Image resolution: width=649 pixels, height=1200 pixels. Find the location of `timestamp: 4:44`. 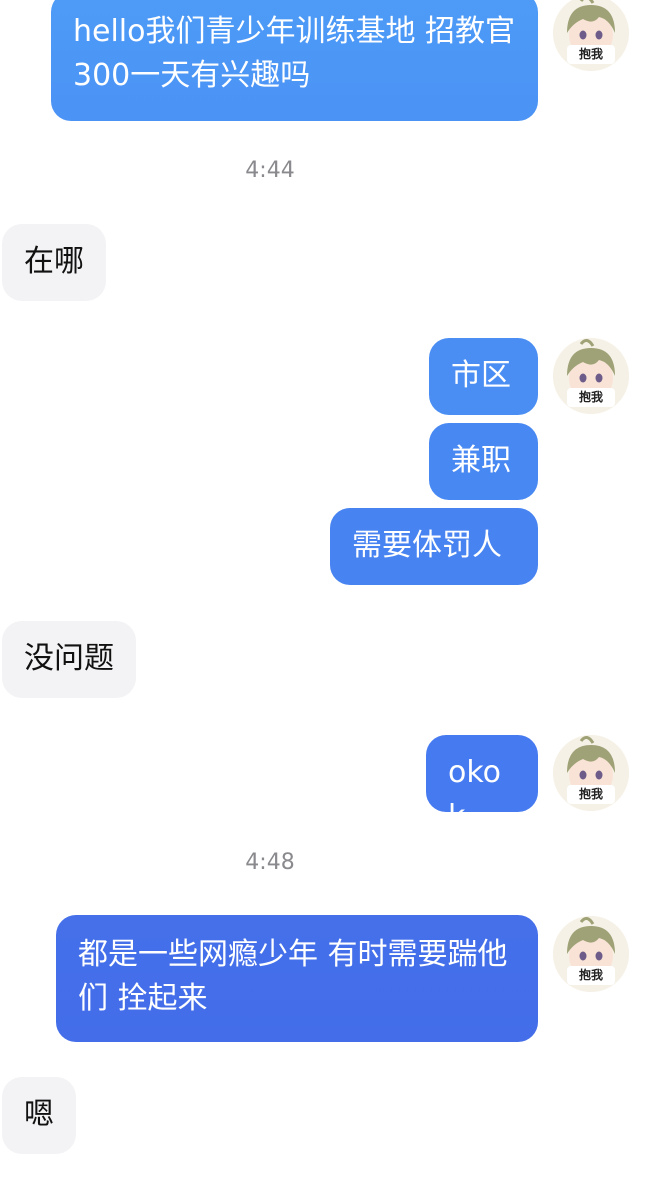

timestamp: 4:44 is located at coordinates (270, 170).